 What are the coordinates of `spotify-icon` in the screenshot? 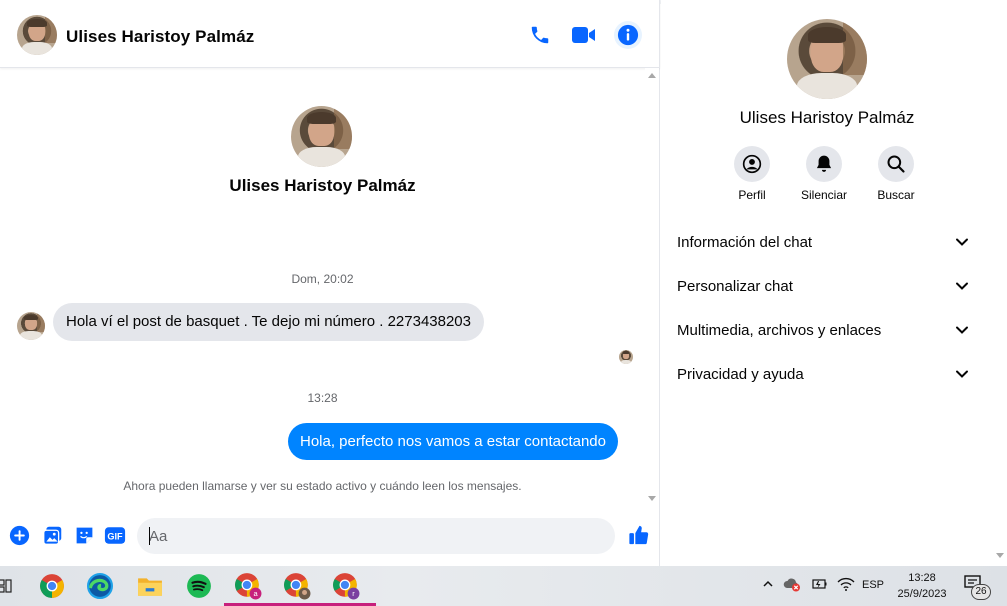 It's located at (199, 586).